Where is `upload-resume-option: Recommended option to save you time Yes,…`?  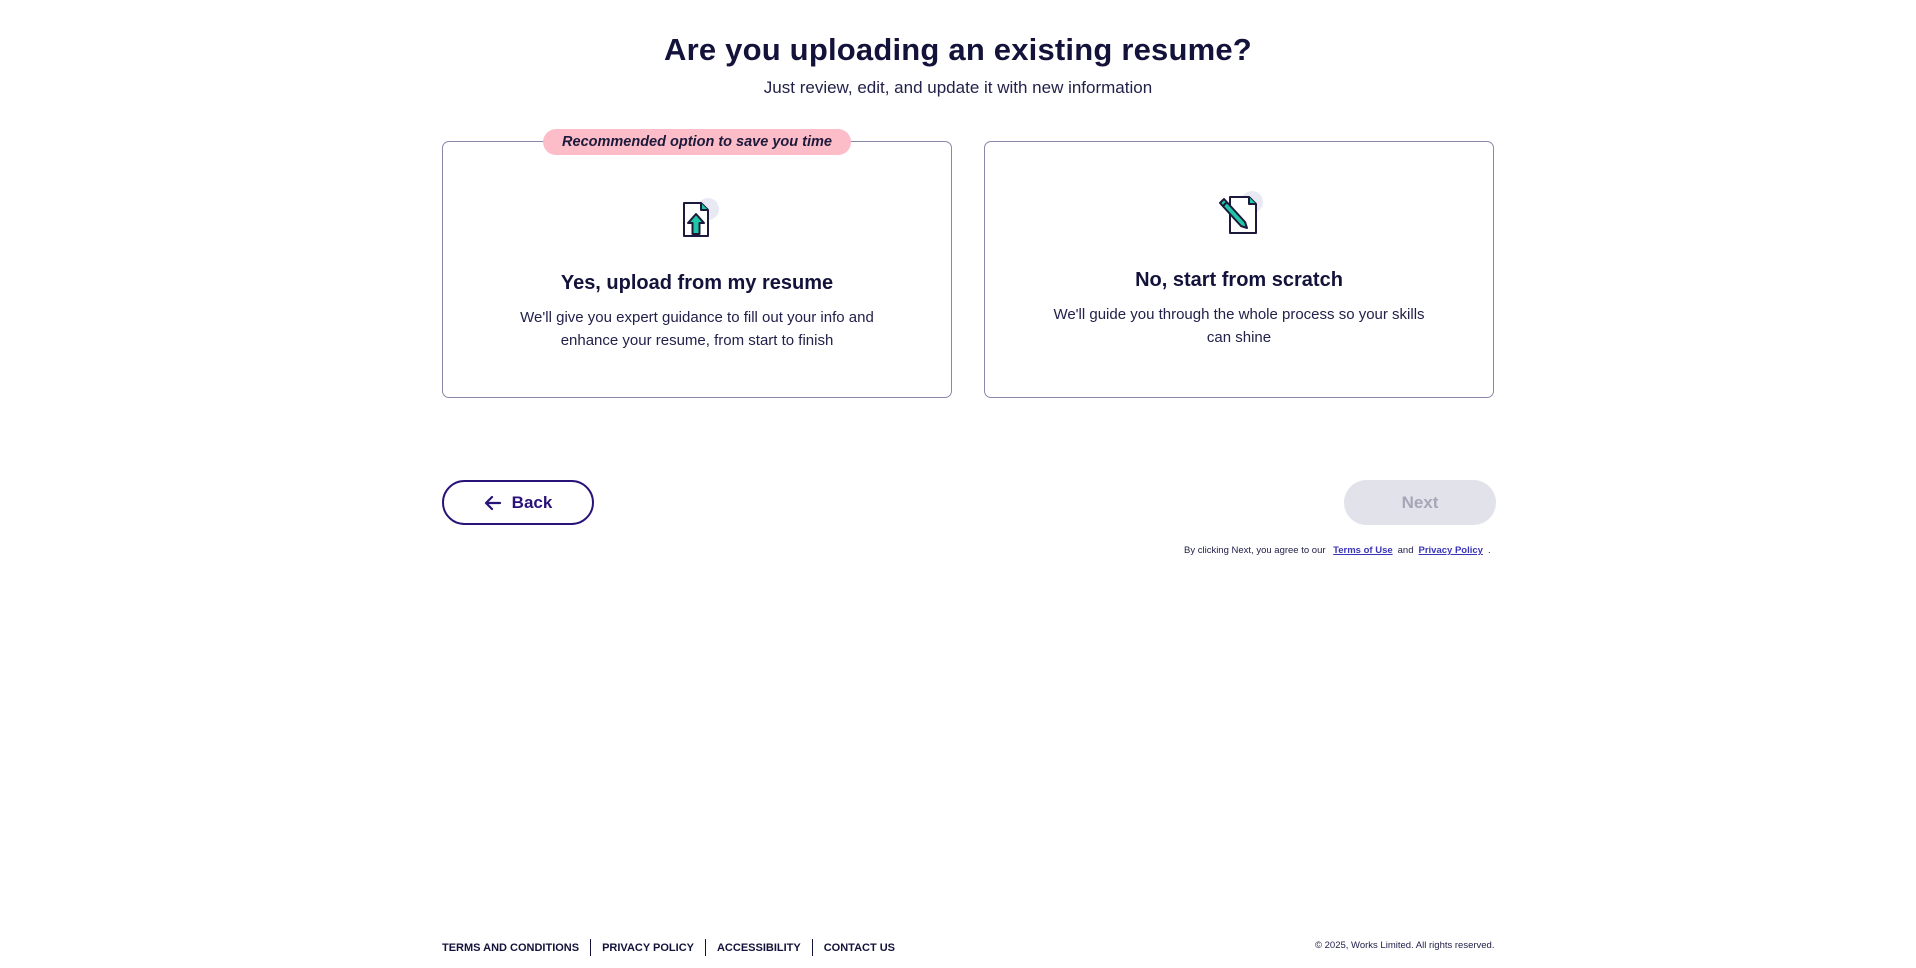 upload-resume-option: Recommended option to save you time Yes,… is located at coordinates (697, 263).